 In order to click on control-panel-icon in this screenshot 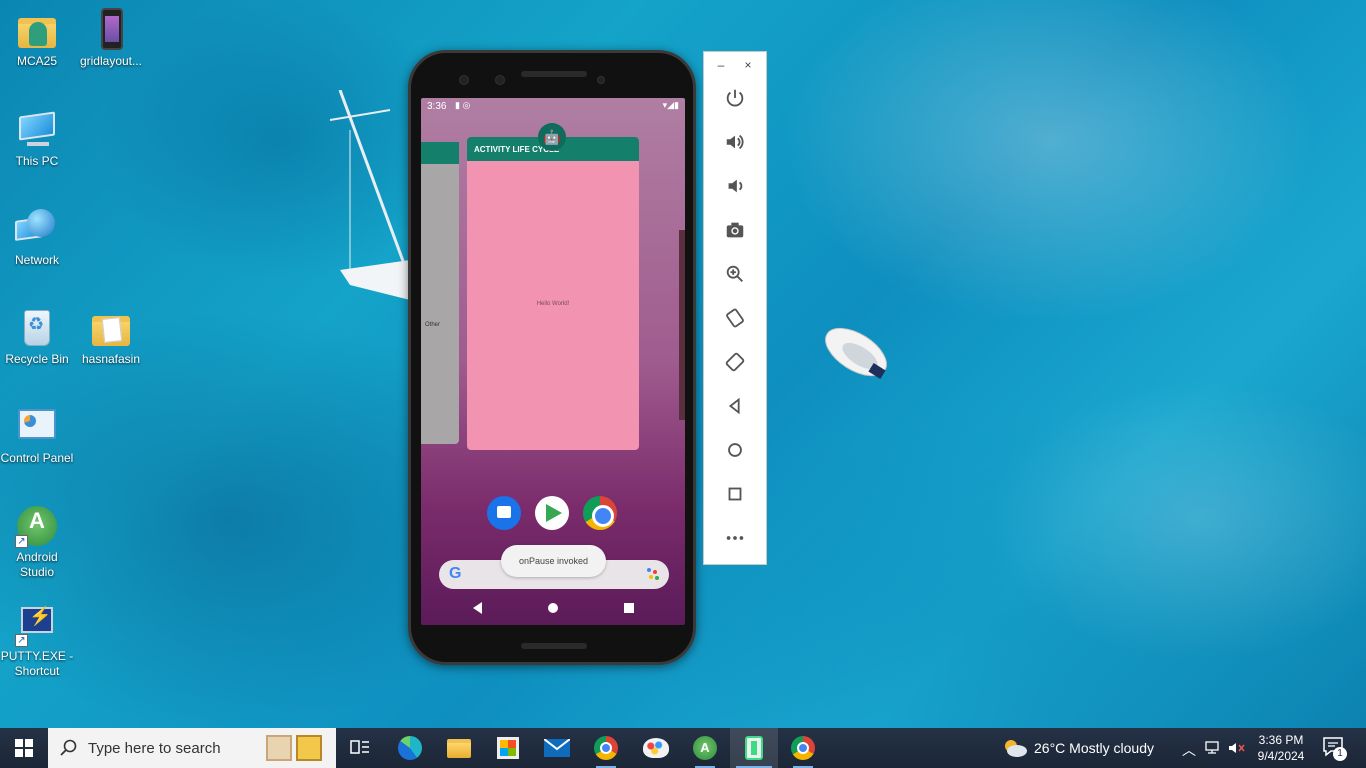, I will do `click(37, 427)`.